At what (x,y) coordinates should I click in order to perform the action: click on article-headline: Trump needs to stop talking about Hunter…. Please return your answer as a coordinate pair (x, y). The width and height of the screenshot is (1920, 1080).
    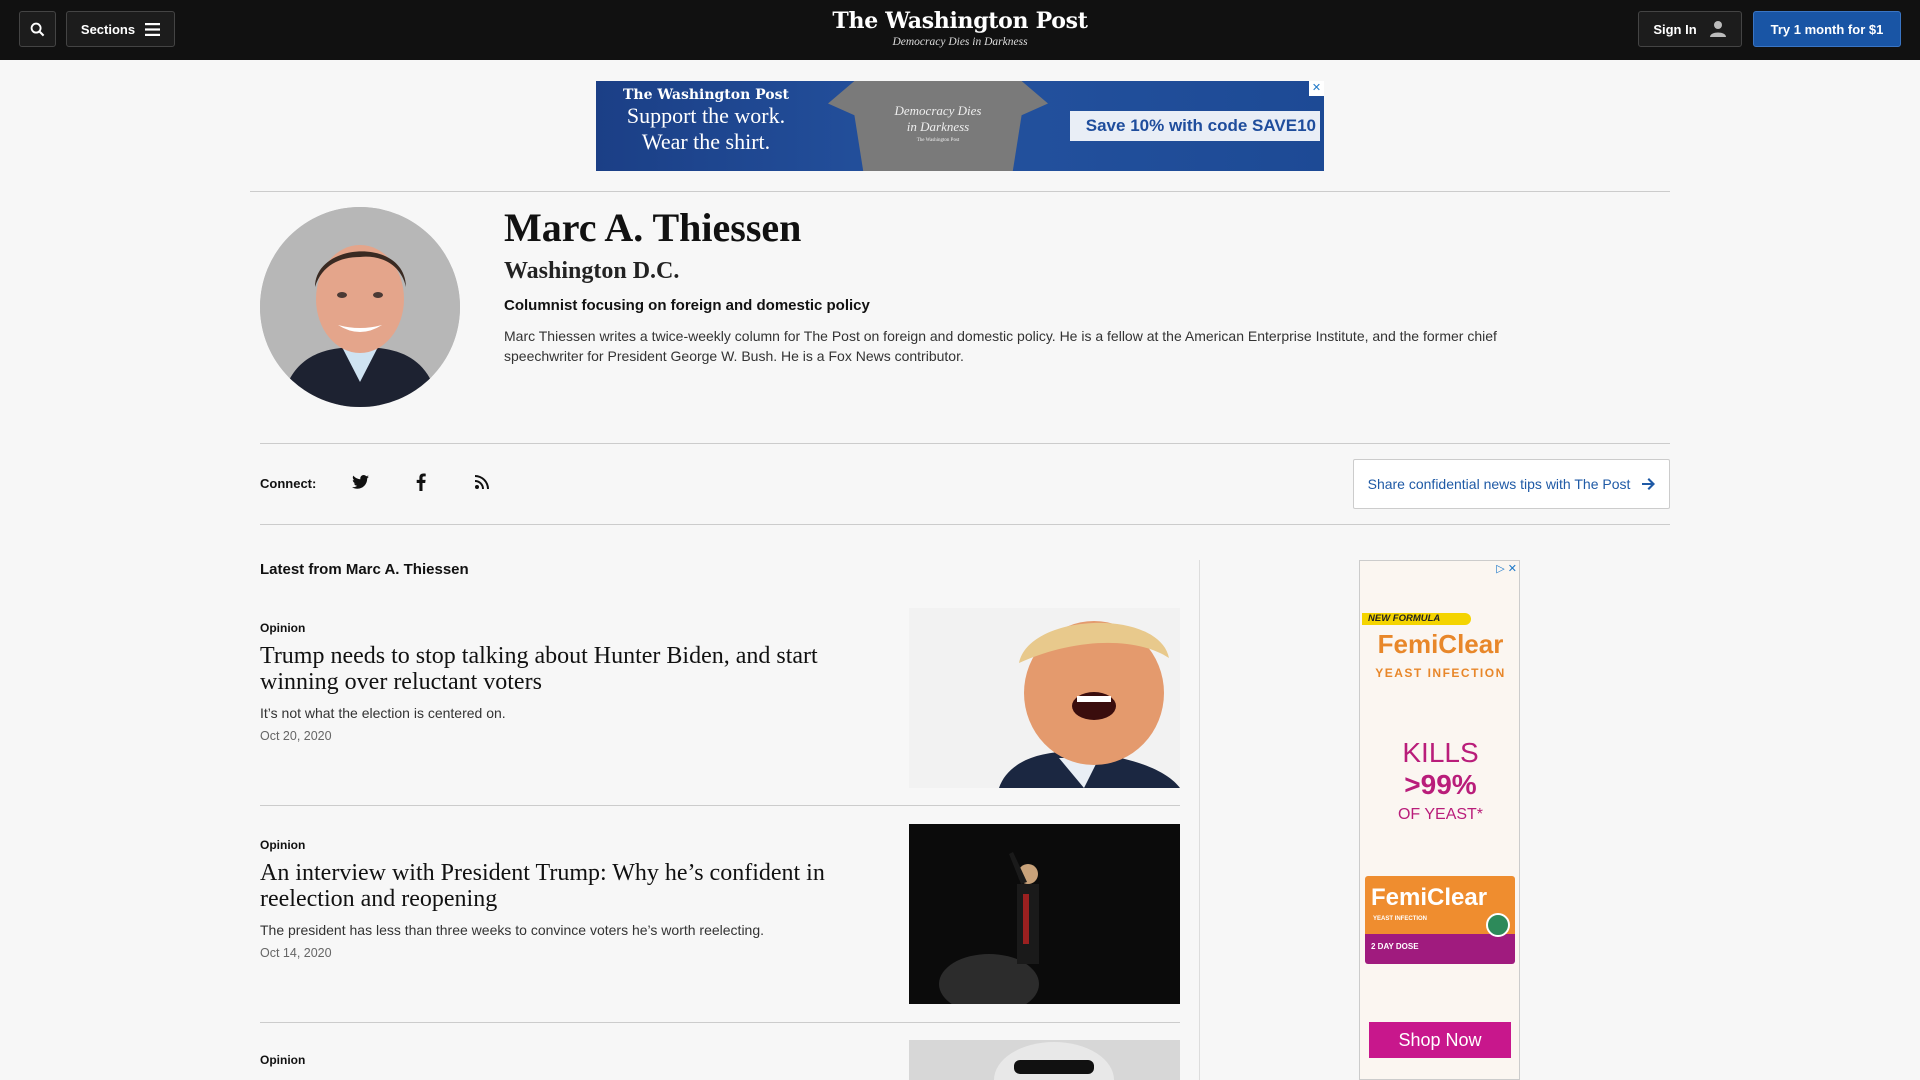
    Looking at the image, I should click on (580, 669).